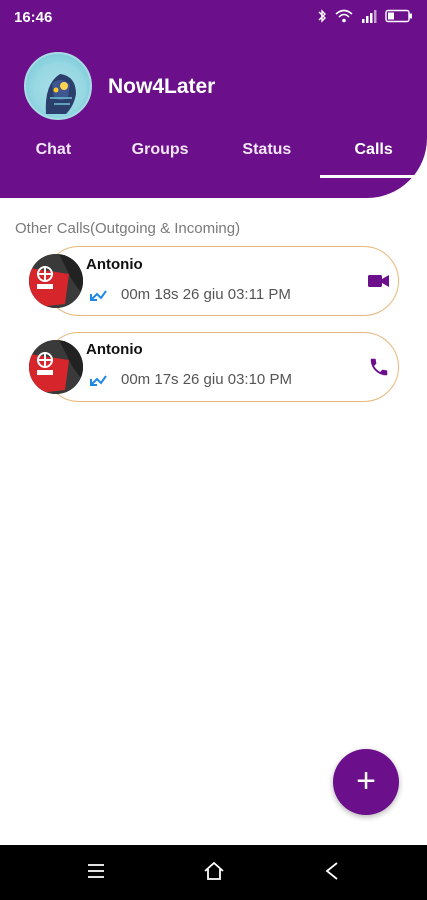 The height and width of the screenshot is (900, 427). I want to click on status-time: 16:46, so click(33, 17).